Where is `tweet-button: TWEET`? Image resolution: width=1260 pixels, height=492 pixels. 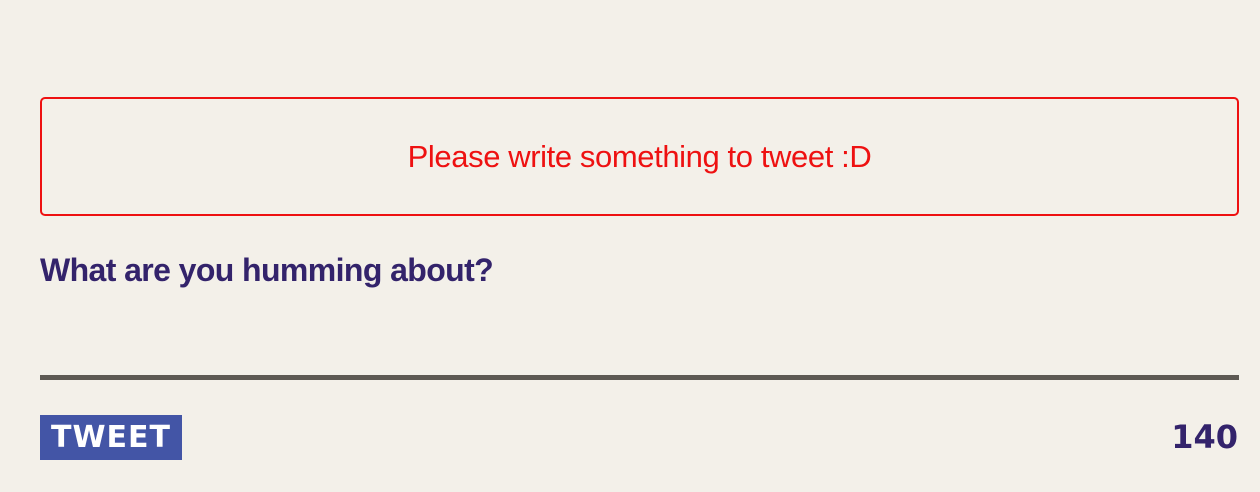 tweet-button: TWEET is located at coordinates (111, 437).